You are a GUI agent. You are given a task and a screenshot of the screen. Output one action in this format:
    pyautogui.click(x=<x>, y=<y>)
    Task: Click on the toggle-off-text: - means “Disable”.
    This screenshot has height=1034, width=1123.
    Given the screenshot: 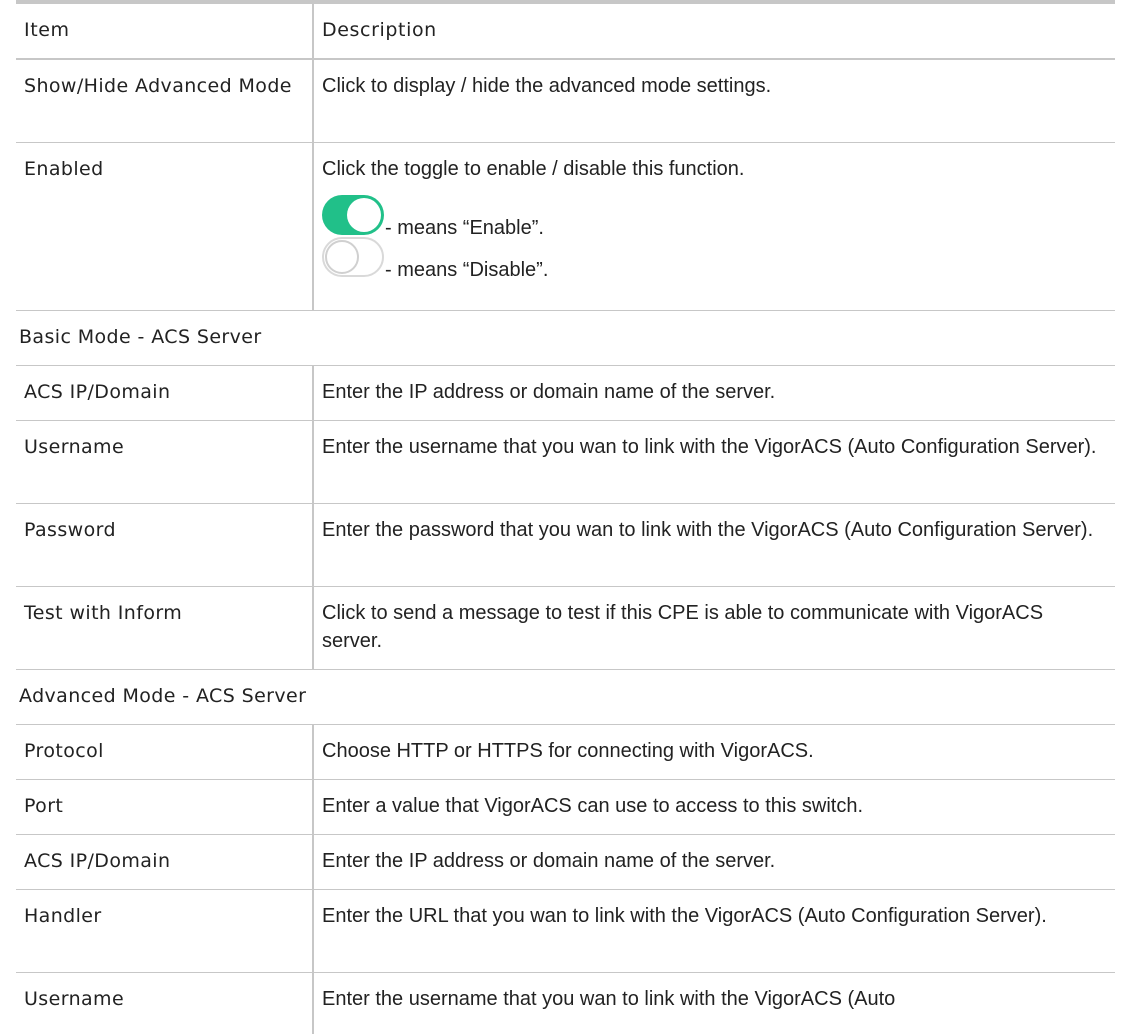 What is the action you would take?
    pyautogui.click(x=467, y=269)
    